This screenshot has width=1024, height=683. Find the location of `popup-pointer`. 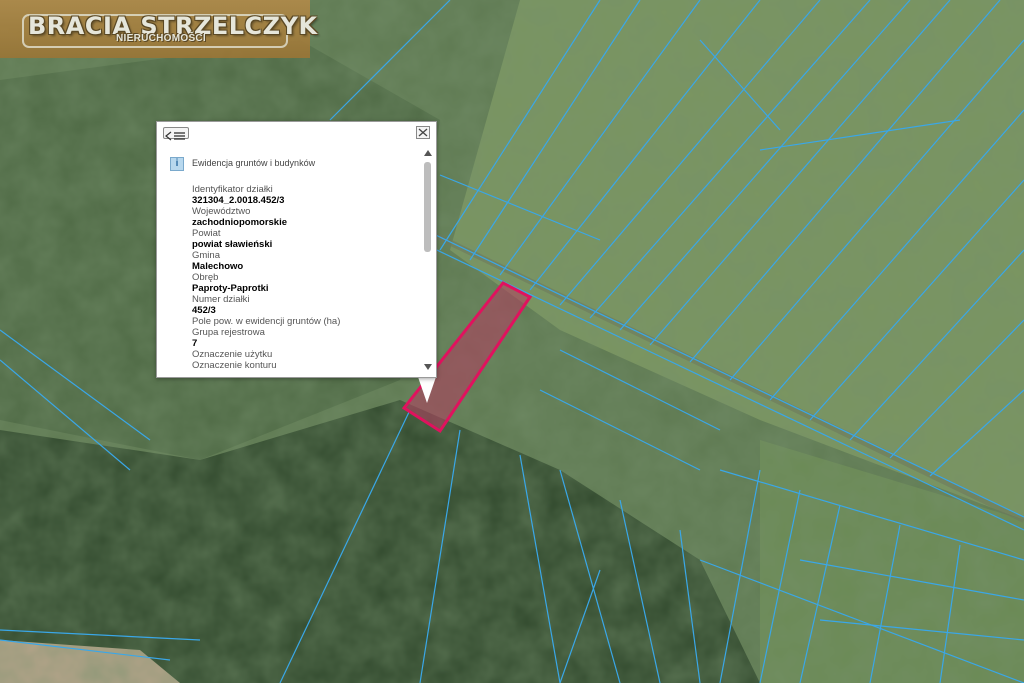

popup-pointer is located at coordinates (427, 390).